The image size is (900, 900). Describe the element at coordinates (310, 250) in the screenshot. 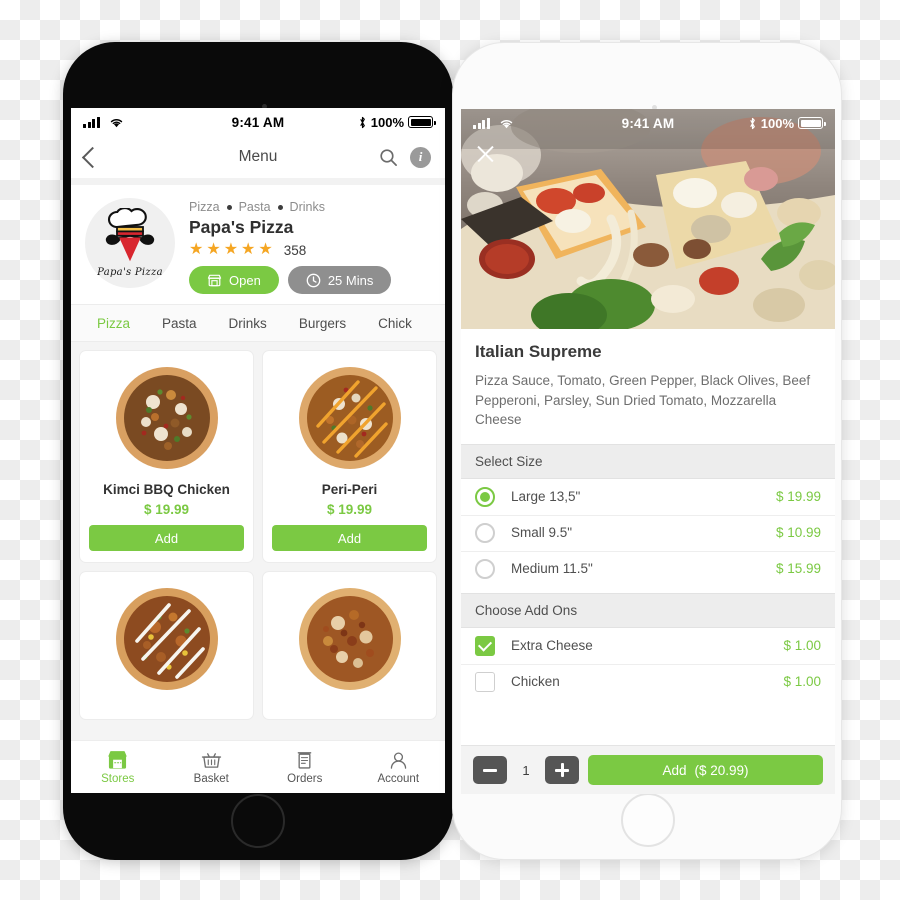

I see `rating-row: ★ ★ ★ ★ ★ 358` at that location.